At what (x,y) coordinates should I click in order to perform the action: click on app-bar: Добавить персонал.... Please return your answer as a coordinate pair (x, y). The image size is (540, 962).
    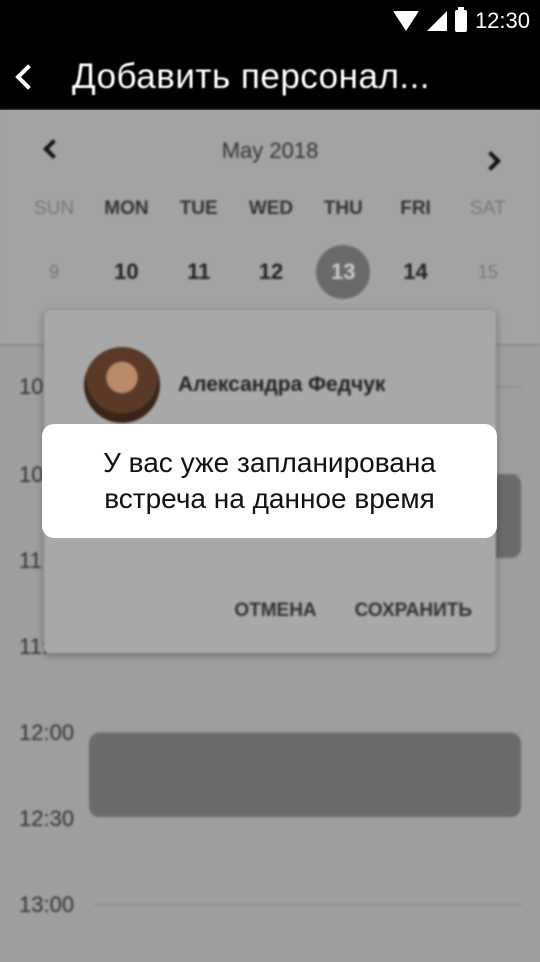
    Looking at the image, I should click on (270, 77).